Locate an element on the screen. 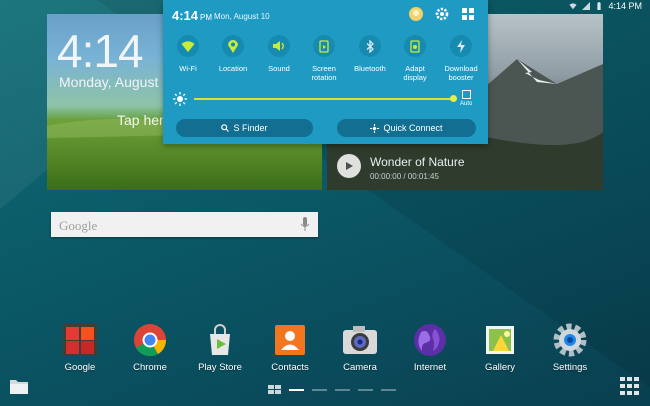 The width and height of the screenshot is (650, 406). video-title: Wonder of Nature is located at coordinates (417, 162).